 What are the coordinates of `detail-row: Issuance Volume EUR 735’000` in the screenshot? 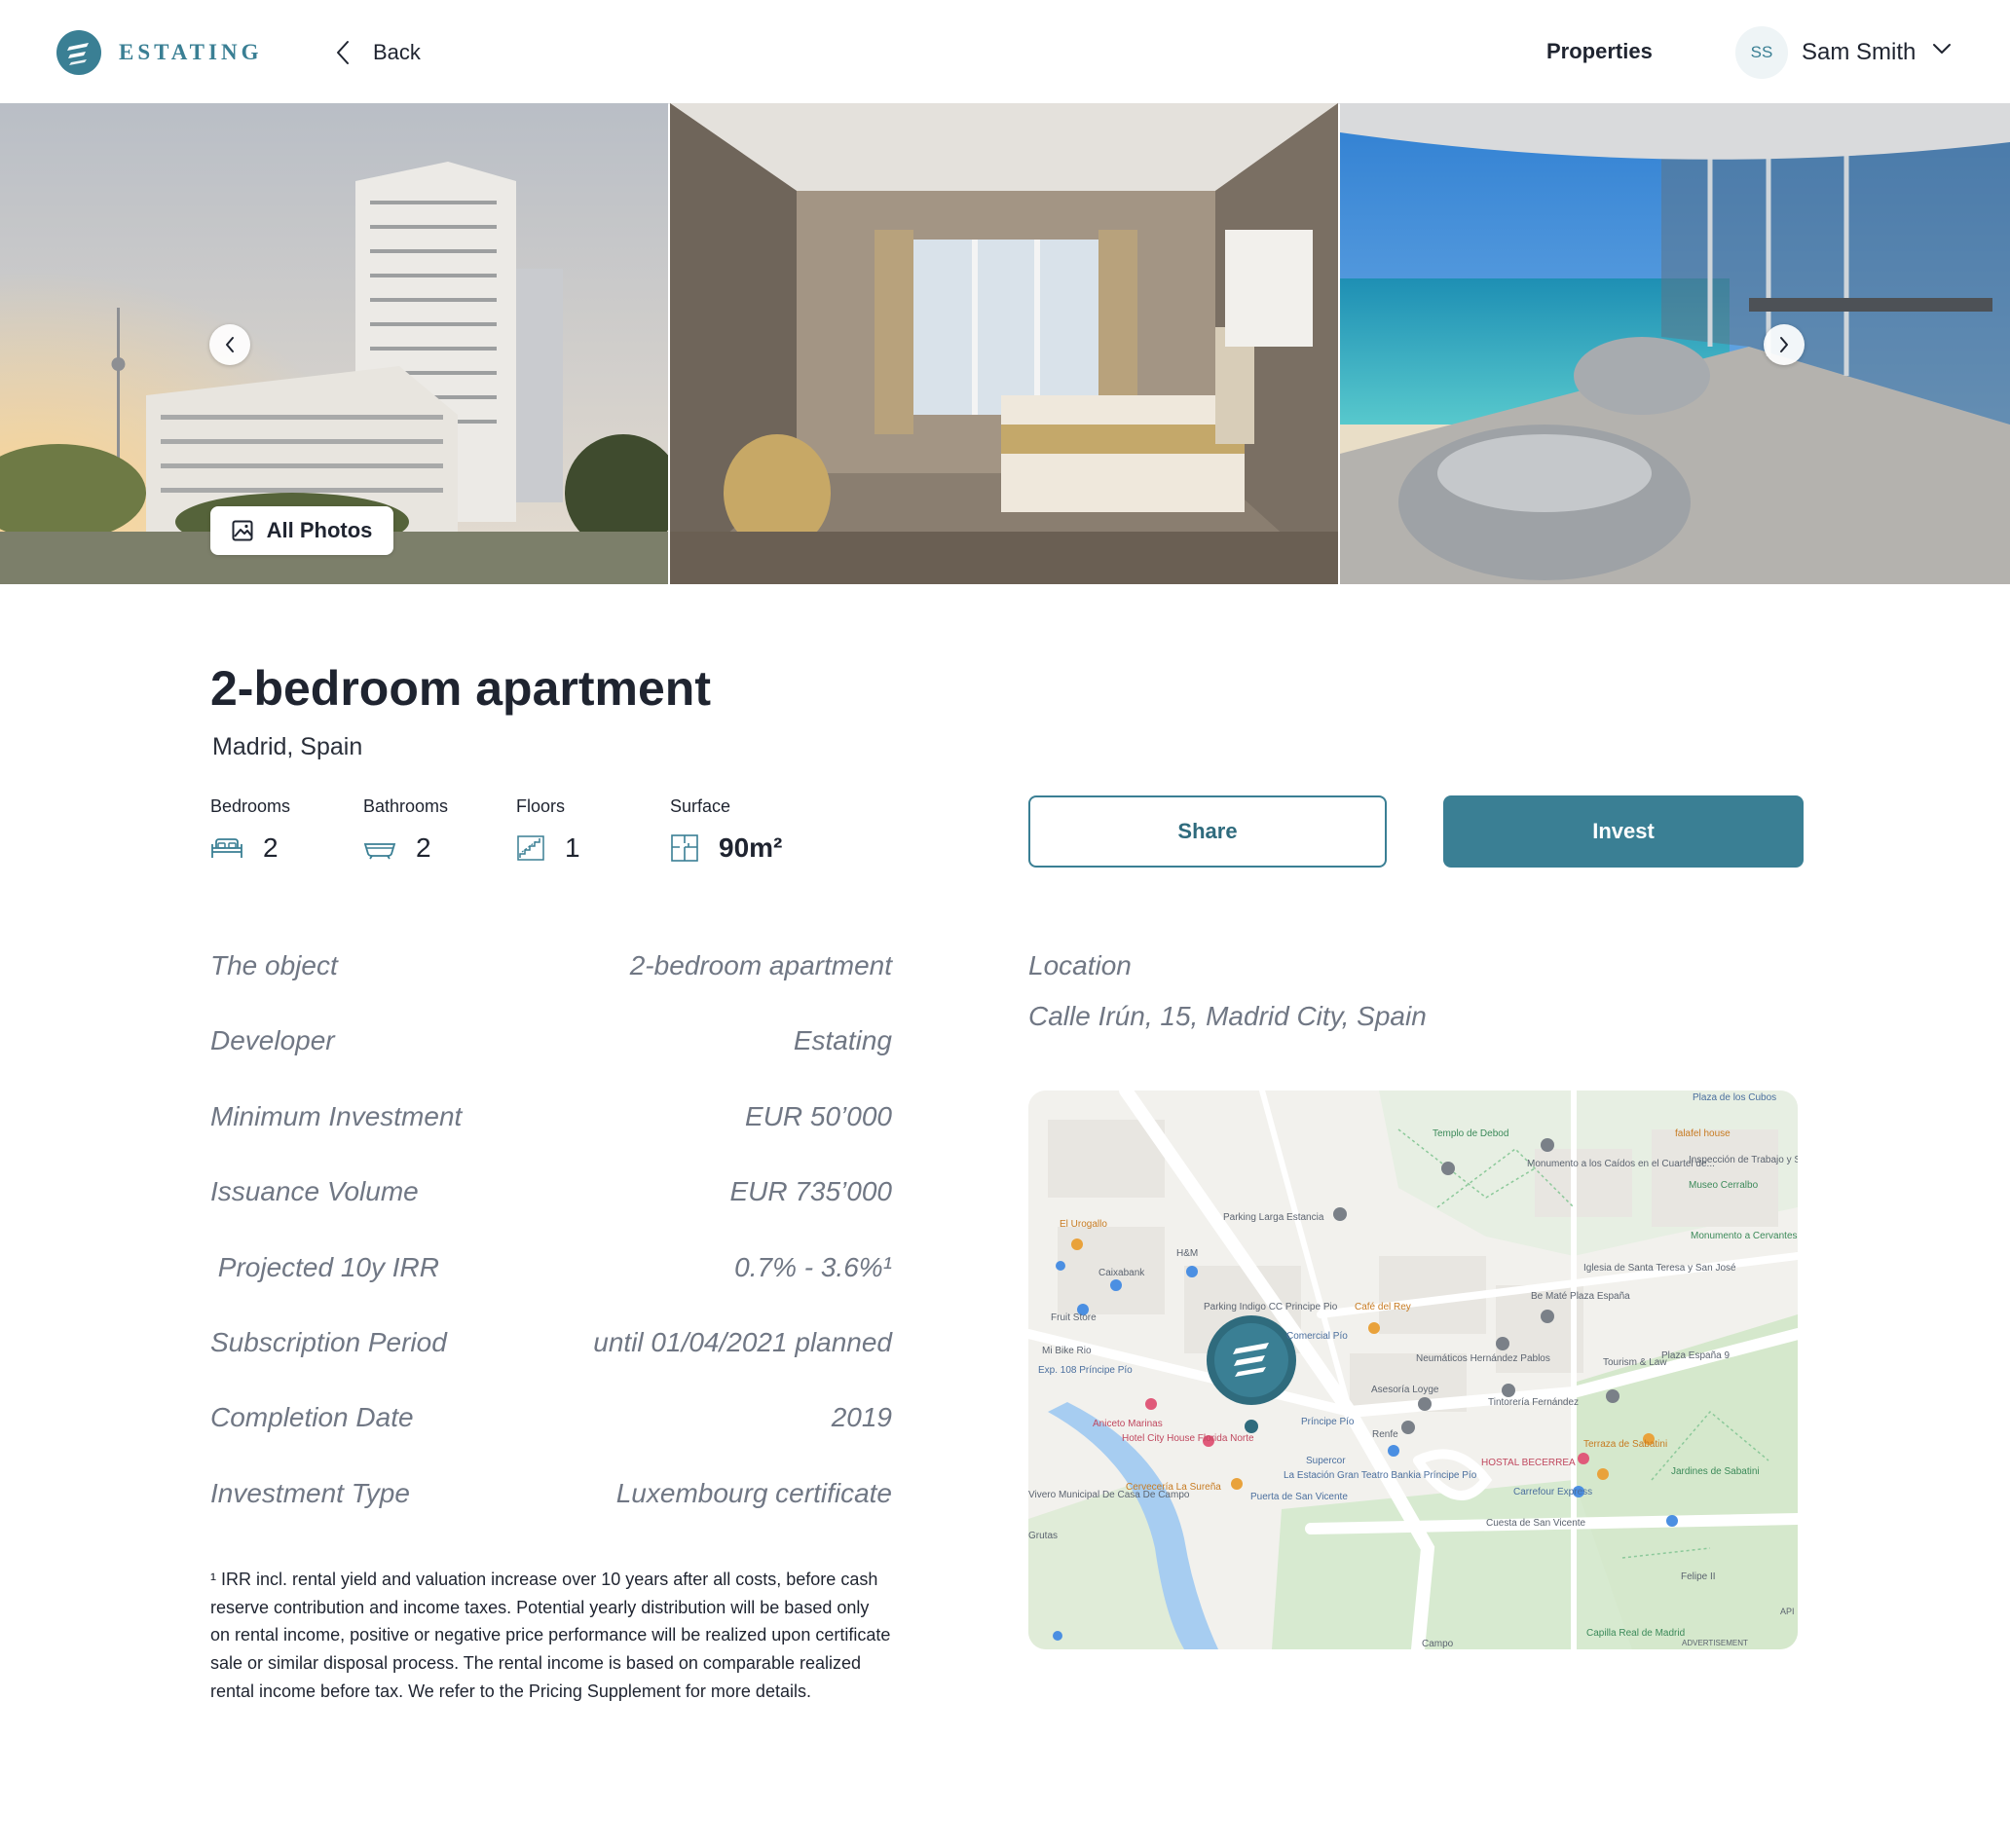 It's located at (551, 1207).